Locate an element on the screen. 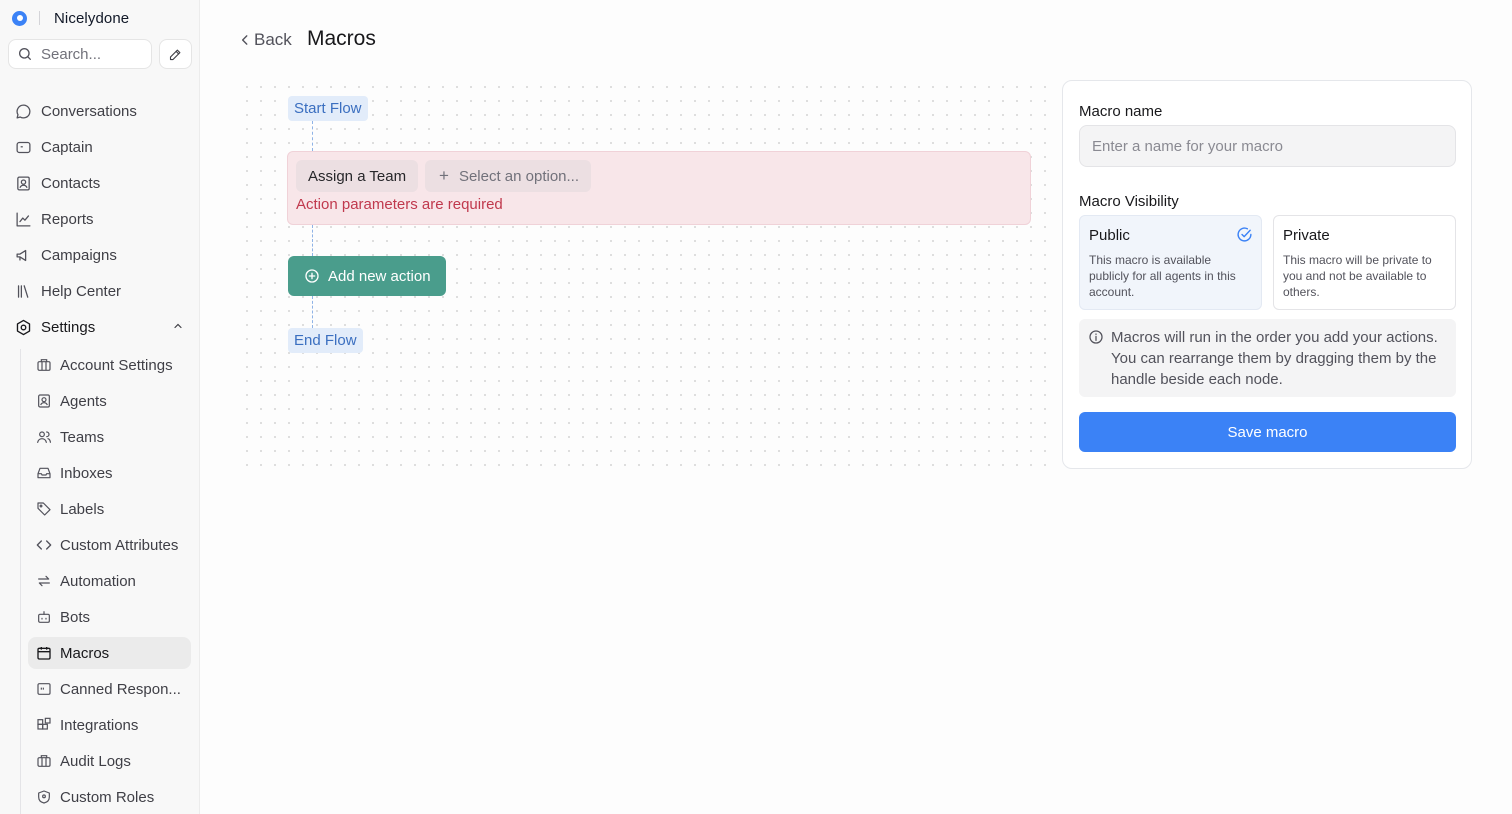  add-new-action-label: Add new action is located at coordinates (379, 276).